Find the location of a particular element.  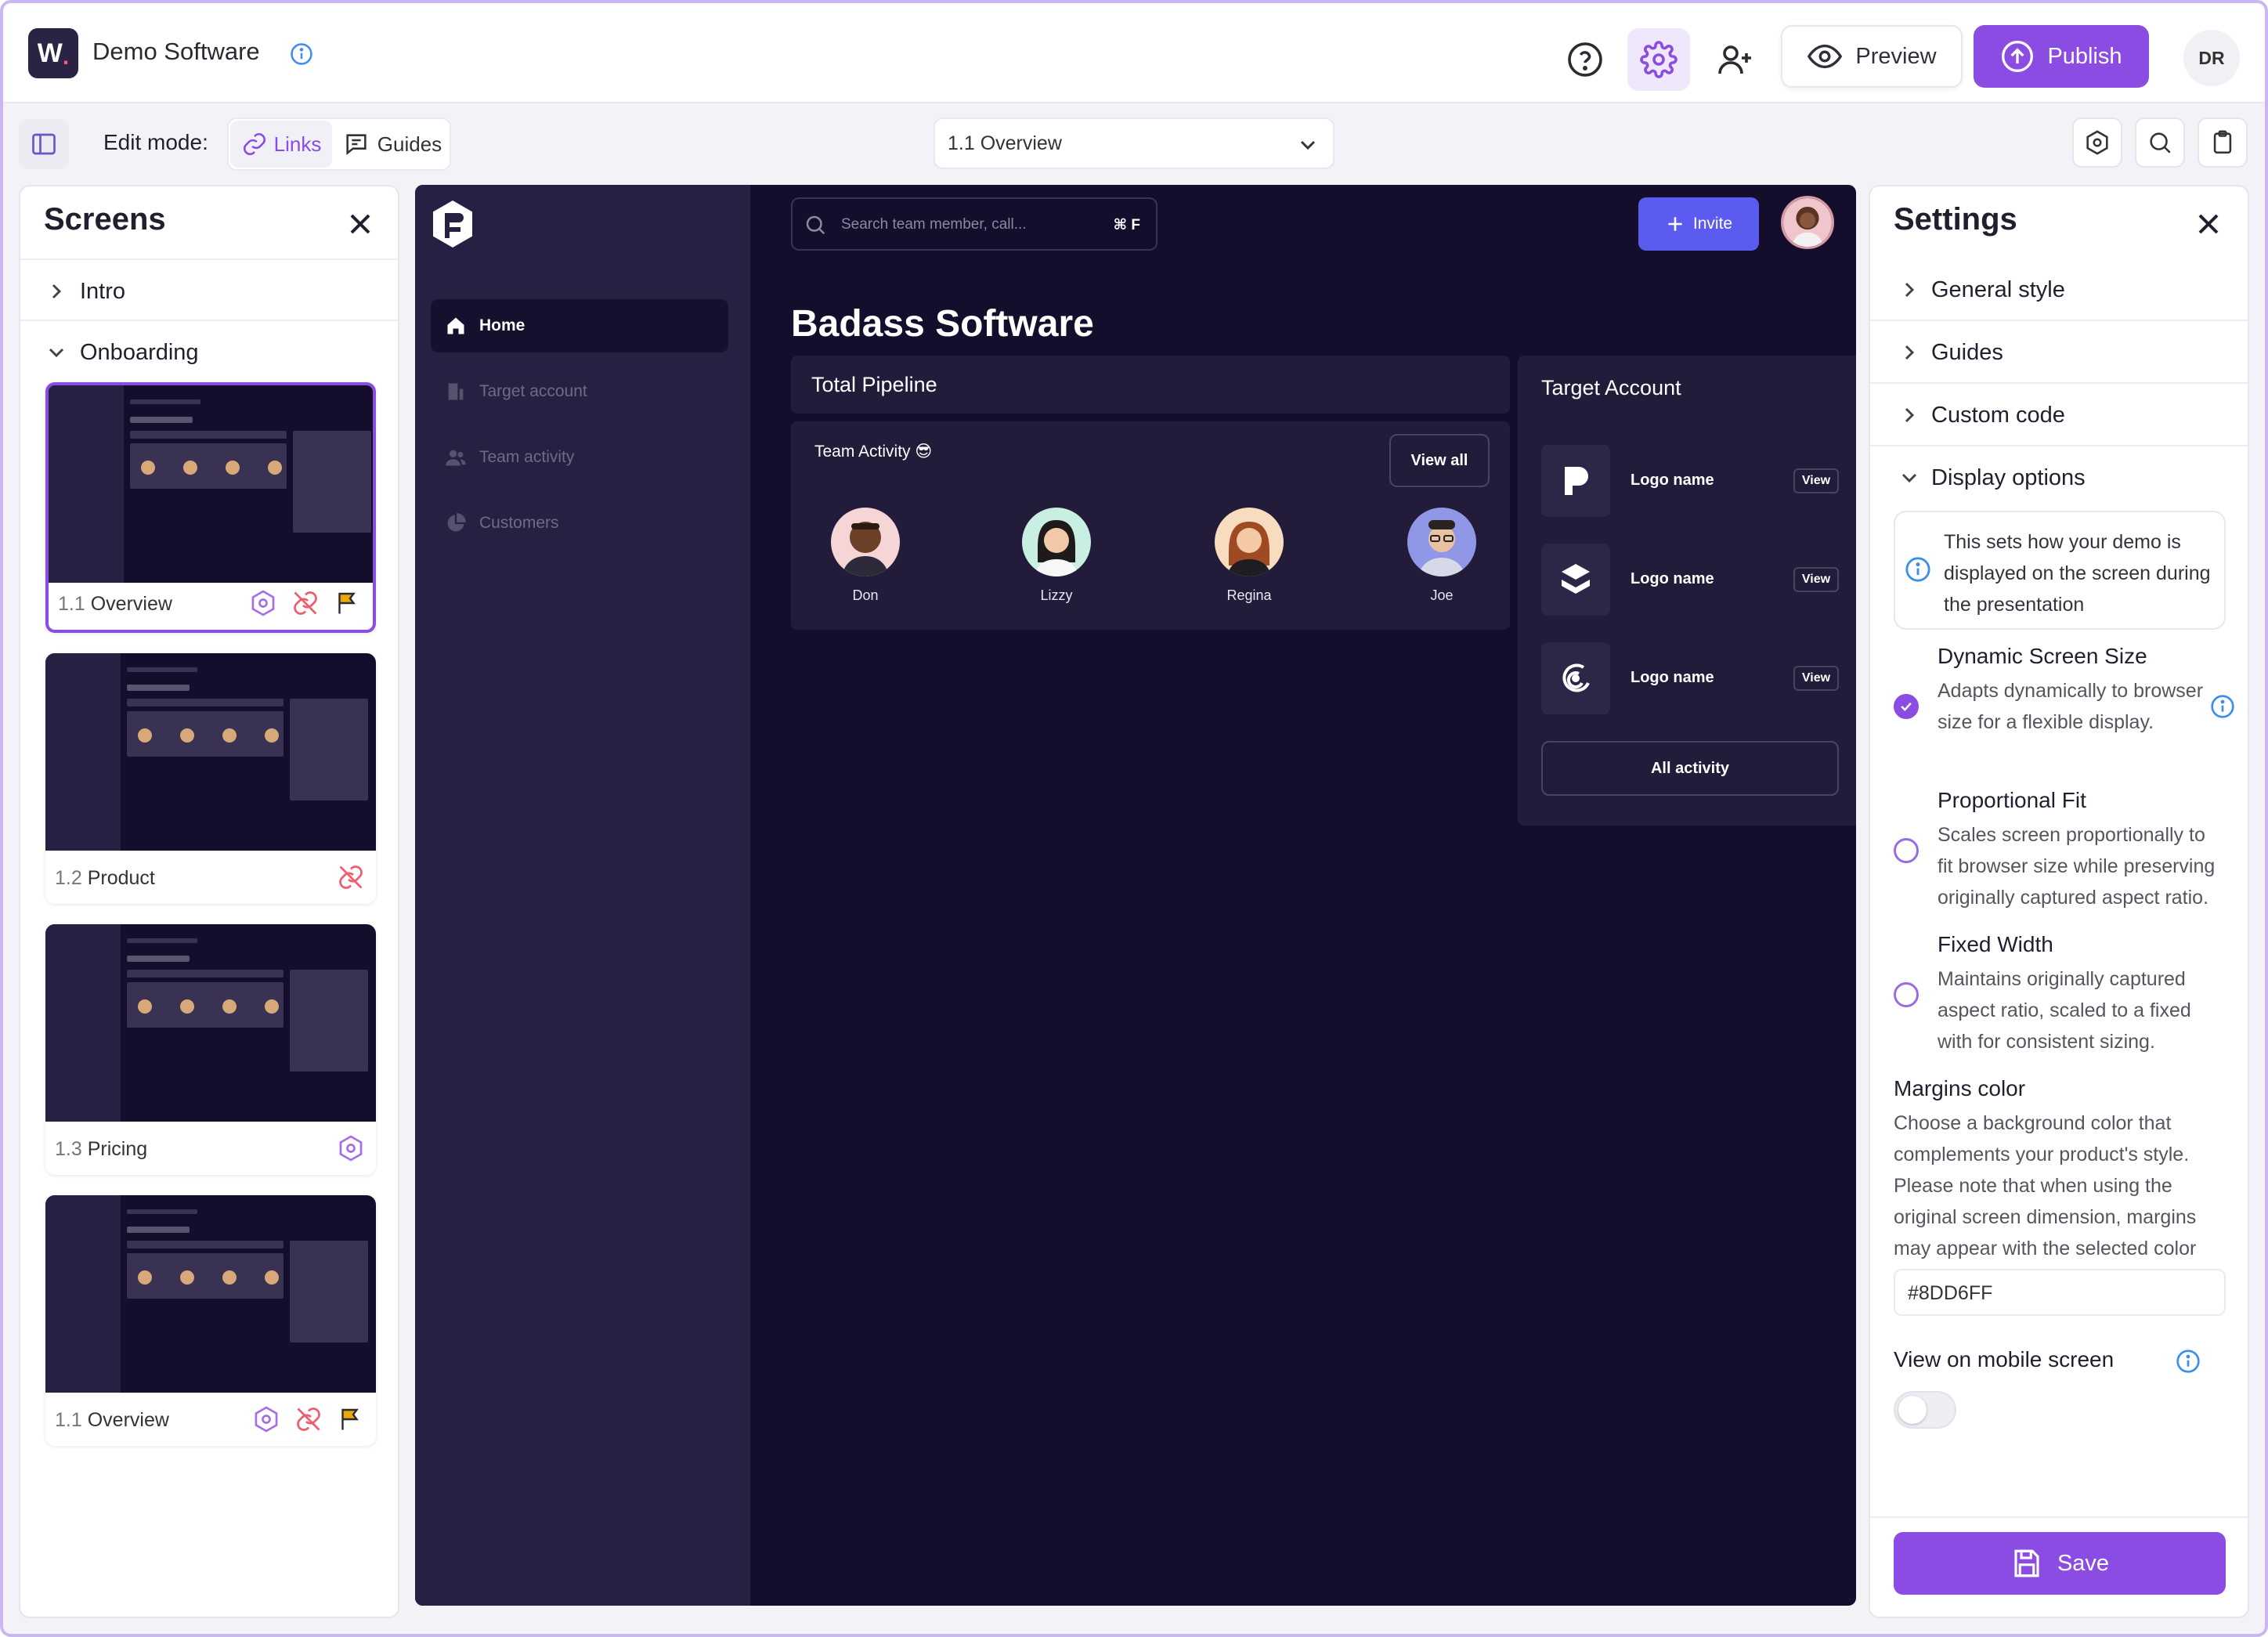

user-avatar: DR is located at coordinates (2211, 58).